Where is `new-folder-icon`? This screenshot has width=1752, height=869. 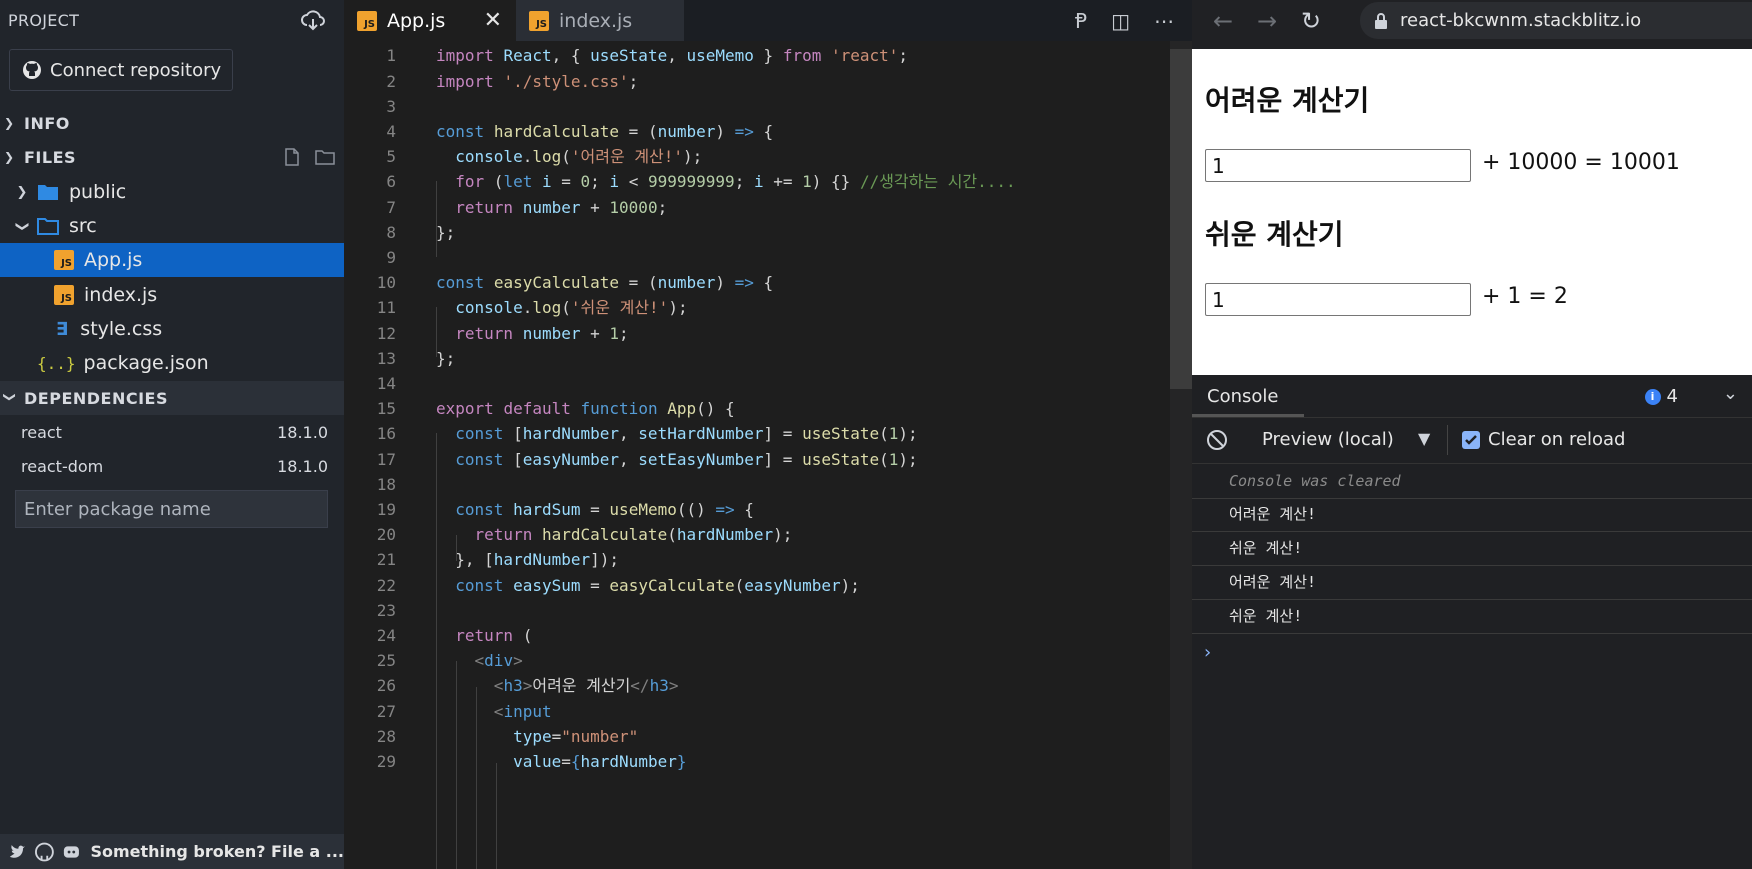
new-folder-icon is located at coordinates (325, 157).